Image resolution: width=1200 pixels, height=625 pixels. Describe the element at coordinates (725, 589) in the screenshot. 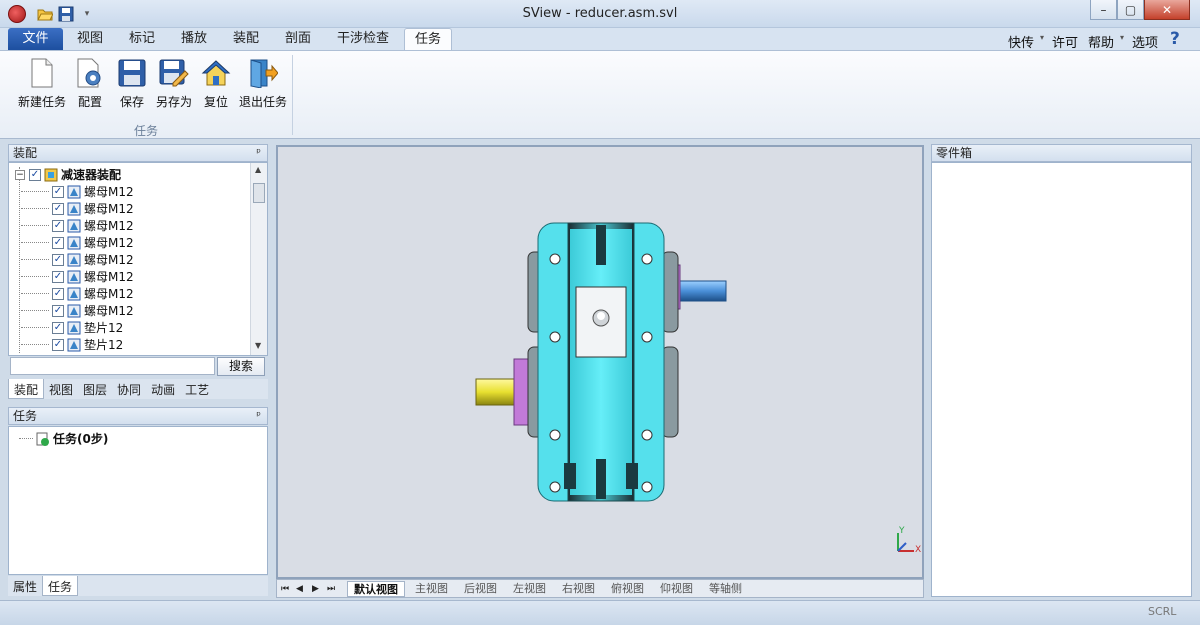

I see `tab-isometric-view: 等轴侧` at that location.